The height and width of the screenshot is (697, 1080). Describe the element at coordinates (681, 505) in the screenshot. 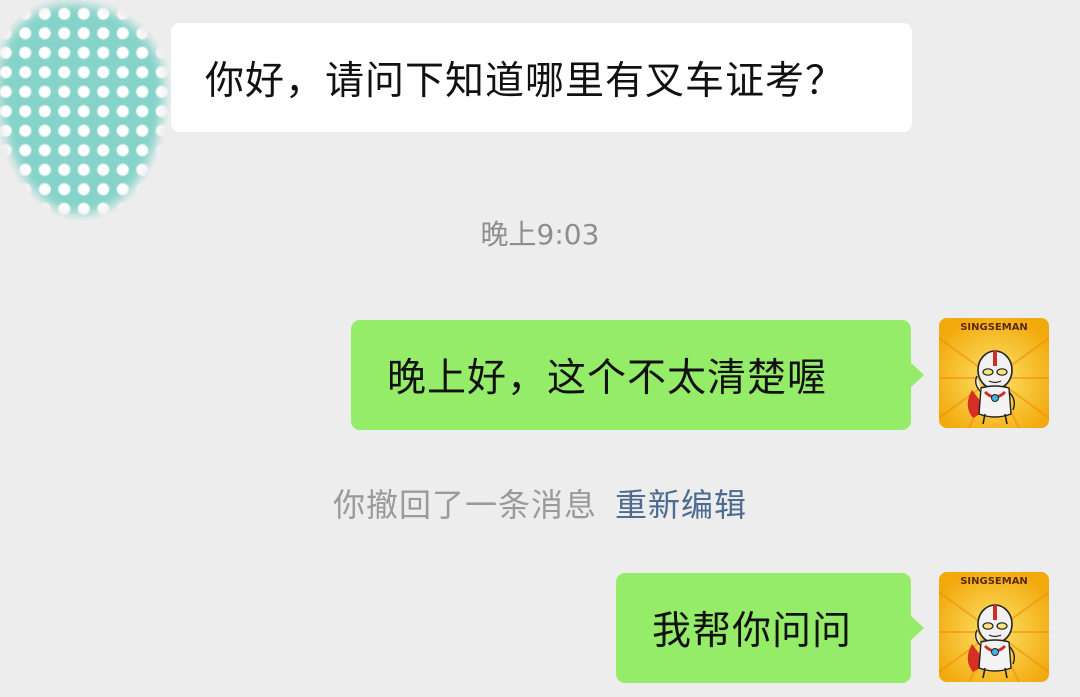

I see `re-edit-link: 重新编辑` at that location.